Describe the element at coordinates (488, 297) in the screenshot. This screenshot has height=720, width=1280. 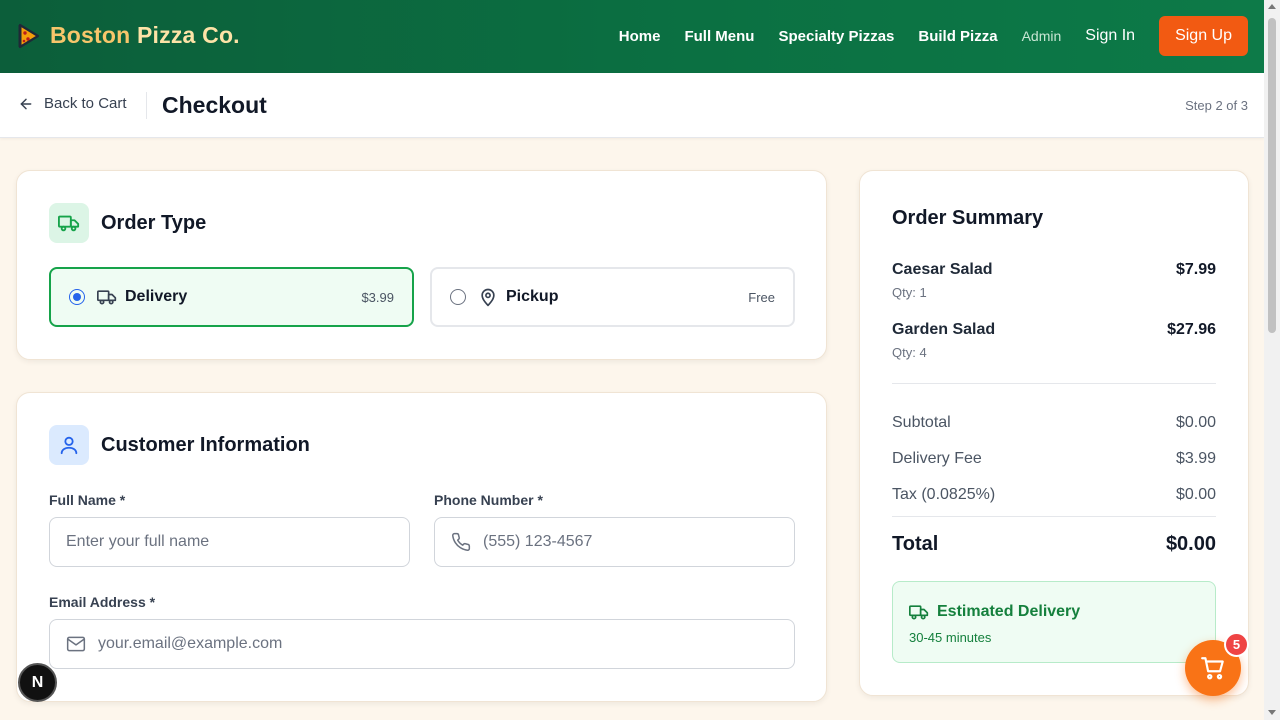
I see `map-pin-icon` at that location.